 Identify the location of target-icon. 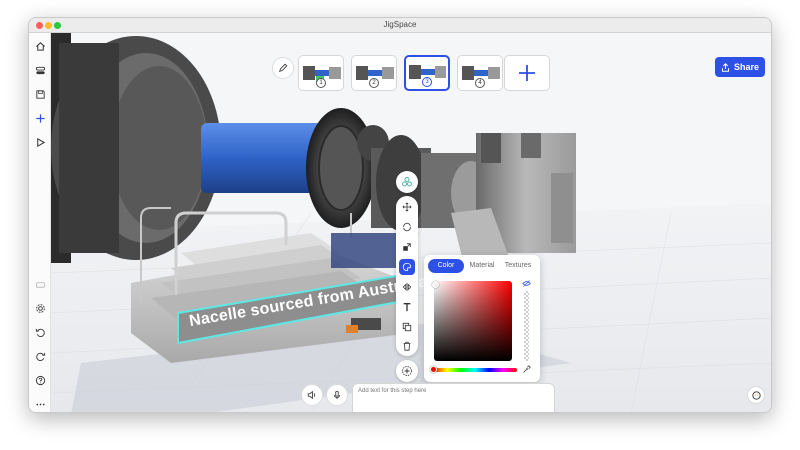
(407, 371).